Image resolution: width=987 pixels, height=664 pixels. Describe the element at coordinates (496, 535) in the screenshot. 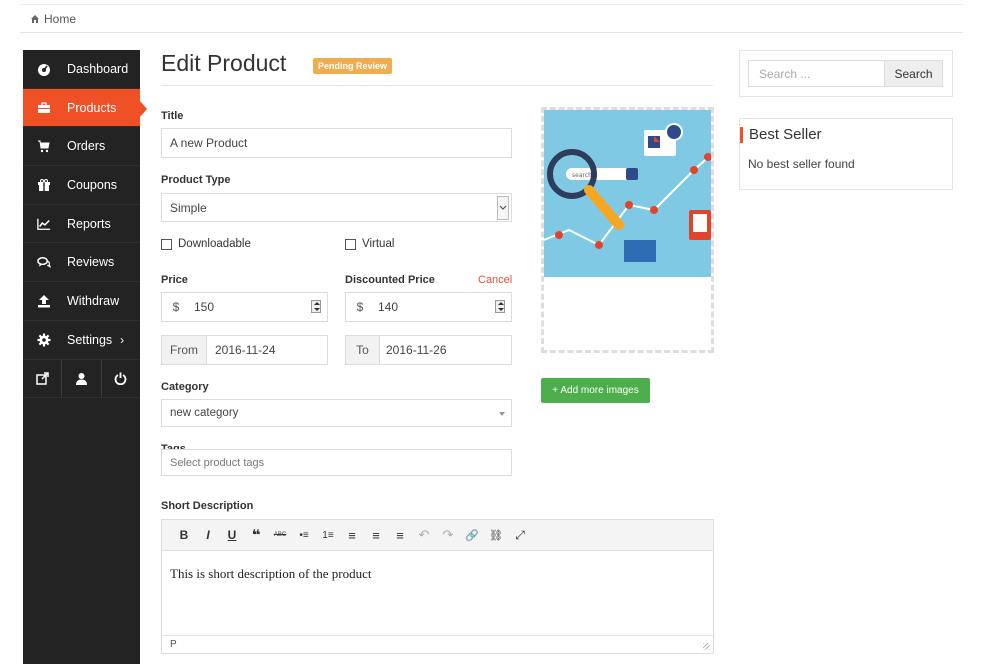

I see `unlink-icon: ⛓` at that location.